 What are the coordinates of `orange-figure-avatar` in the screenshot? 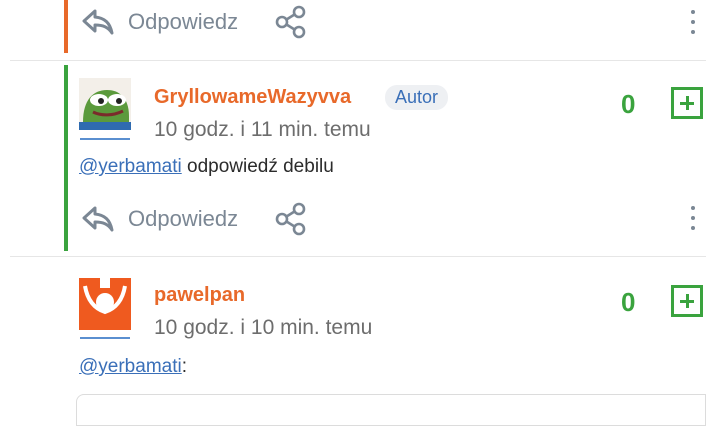 It's located at (105, 304).